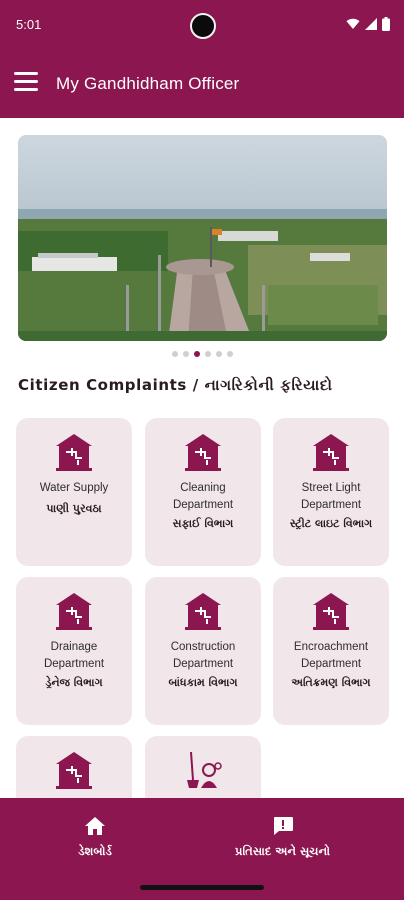  What do you see at coordinates (95, 837) in the screenshot?
I see `nav-dashboard: ડેશબોર્ડ` at bounding box center [95, 837].